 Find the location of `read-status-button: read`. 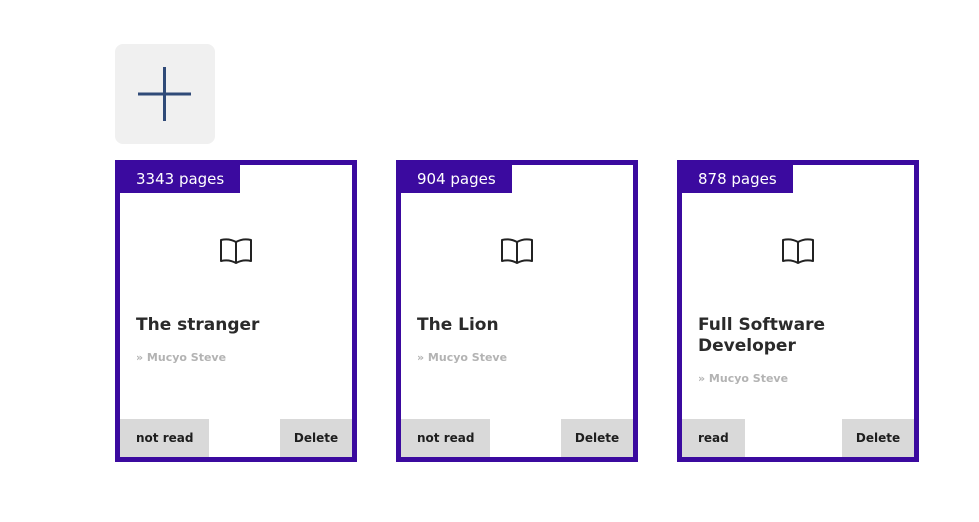

read-status-button: read is located at coordinates (713, 438).